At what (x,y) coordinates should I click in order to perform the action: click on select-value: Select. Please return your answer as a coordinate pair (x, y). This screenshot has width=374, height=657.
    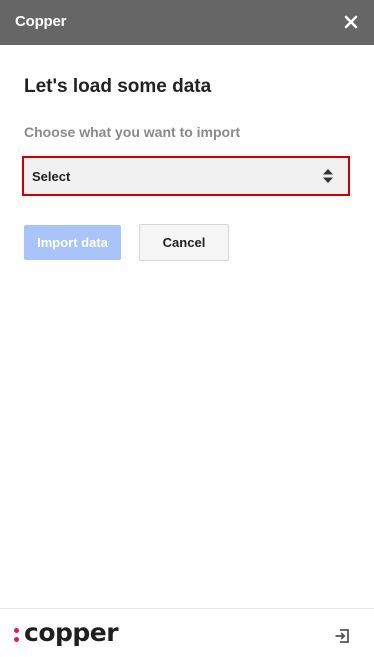
    Looking at the image, I should click on (51, 176).